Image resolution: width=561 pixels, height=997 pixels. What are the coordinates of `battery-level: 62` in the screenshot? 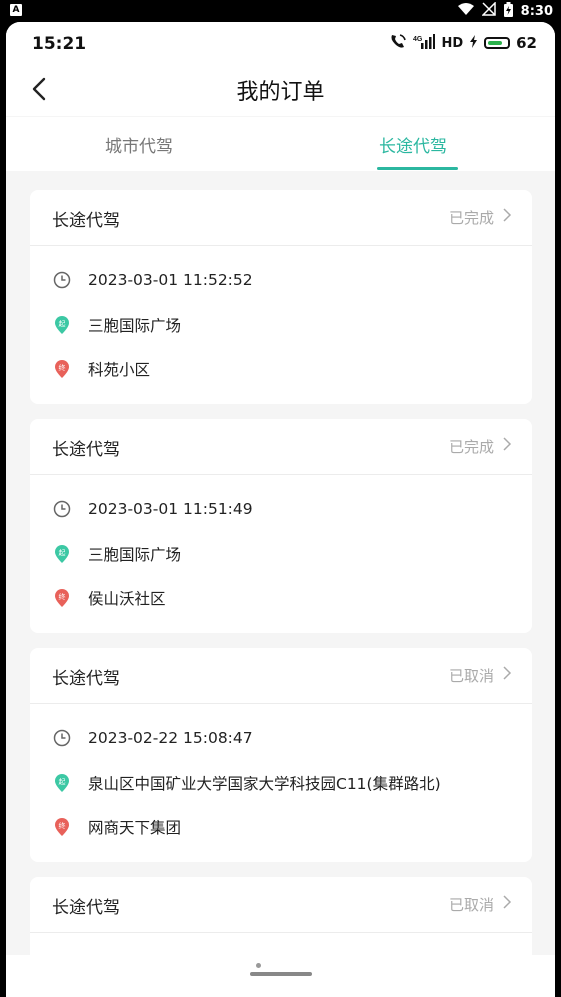 It's located at (526, 43).